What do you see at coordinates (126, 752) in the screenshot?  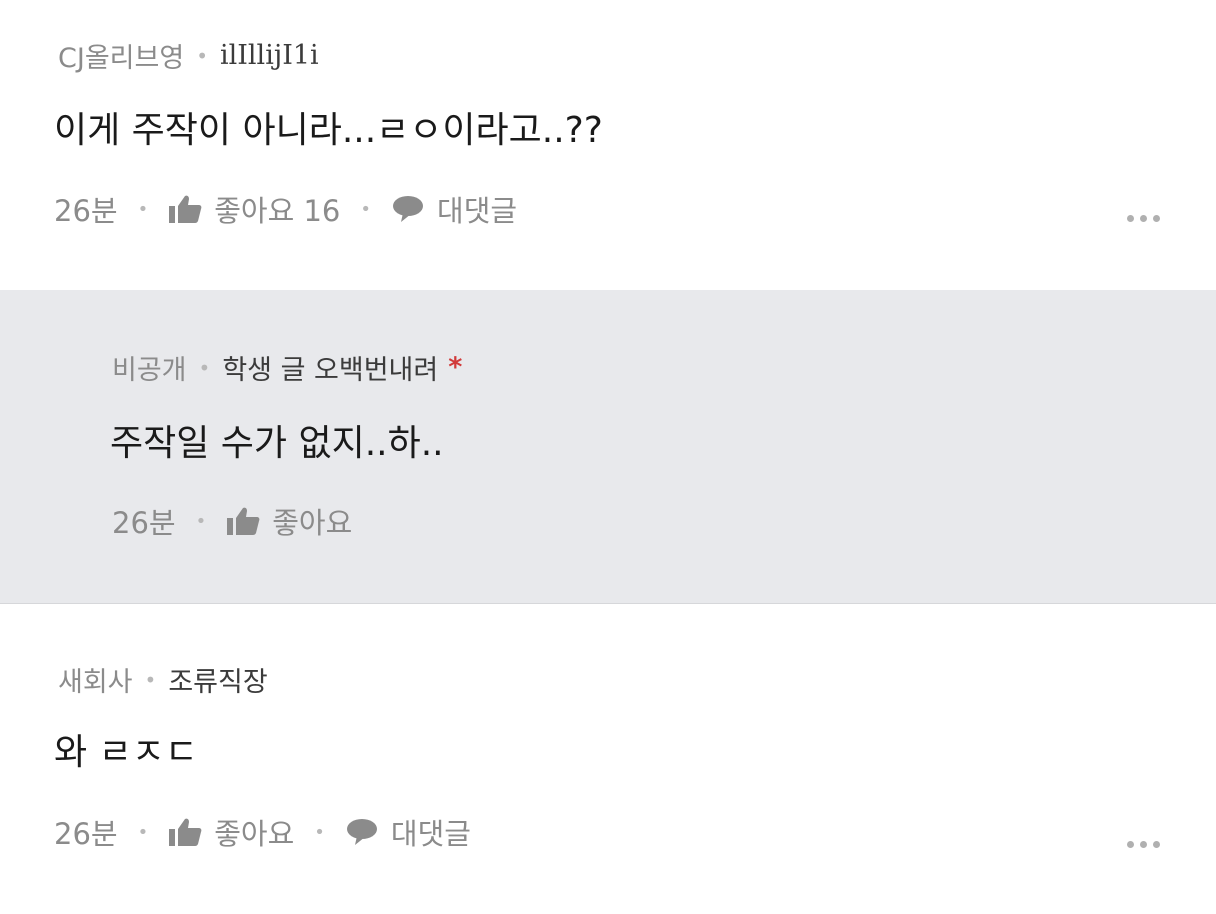 I see `comment-text: 와 ㄹㅈㄷ` at bounding box center [126, 752].